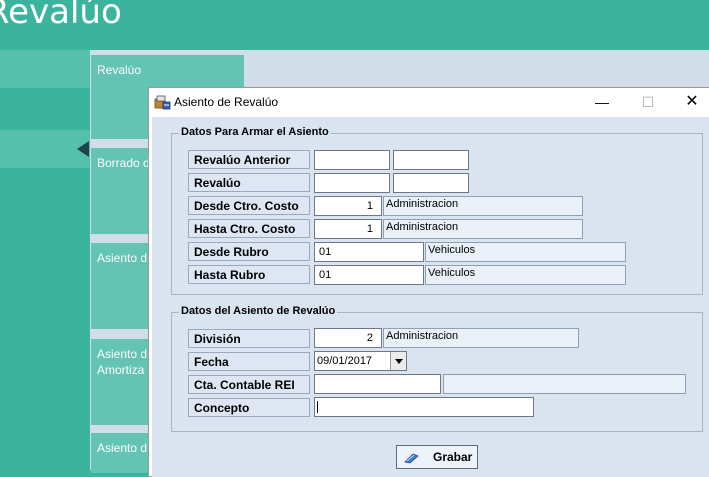 The height and width of the screenshot is (477, 709). I want to click on app-header: Revalúo, so click(354, 25).